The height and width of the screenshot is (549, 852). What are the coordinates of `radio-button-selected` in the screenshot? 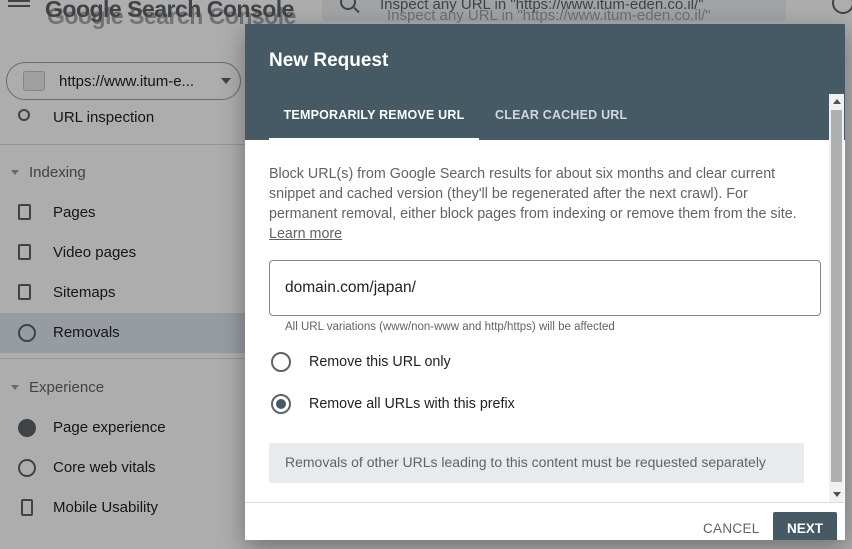 It's located at (281, 404).